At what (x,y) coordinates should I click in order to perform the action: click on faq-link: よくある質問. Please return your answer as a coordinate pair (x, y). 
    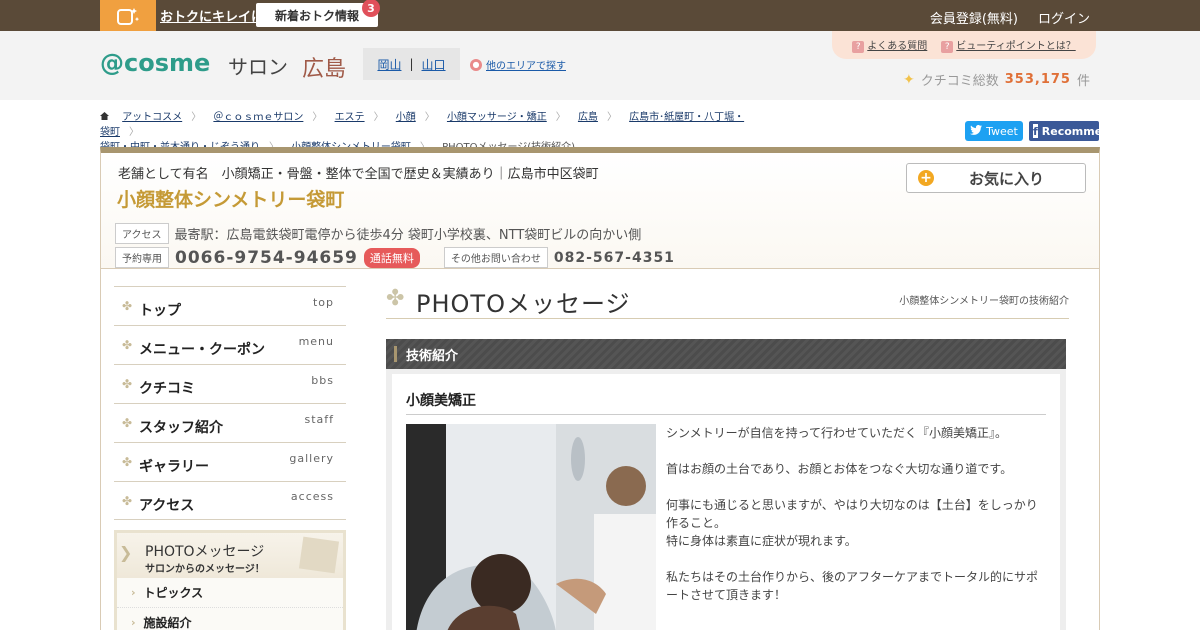
    Looking at the image, I should click on (897, 46).